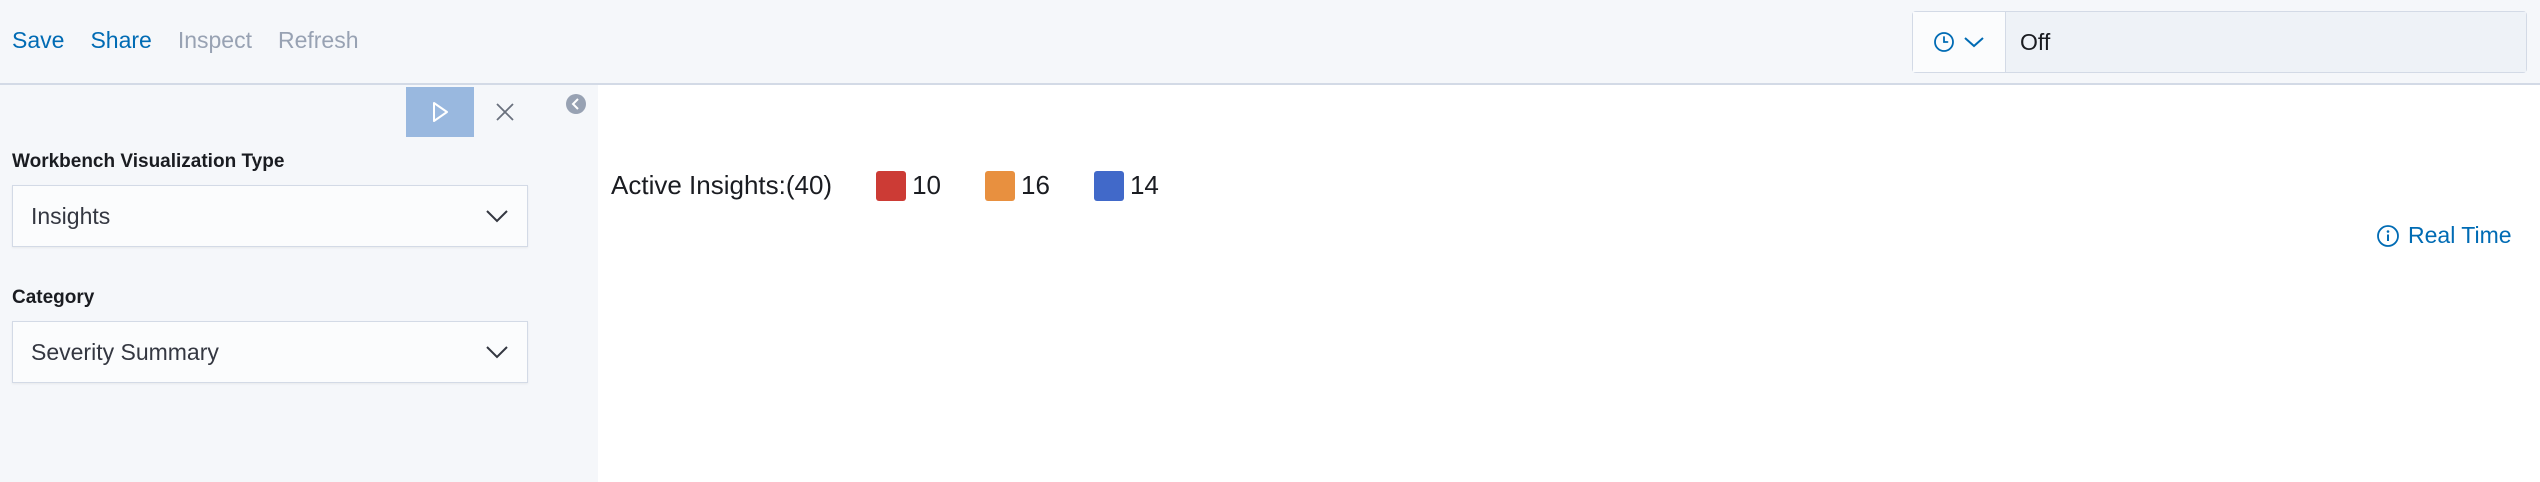  Describe the element at coordinates (38, 40) in the screenshot. I see `save-link: Save` at that location.